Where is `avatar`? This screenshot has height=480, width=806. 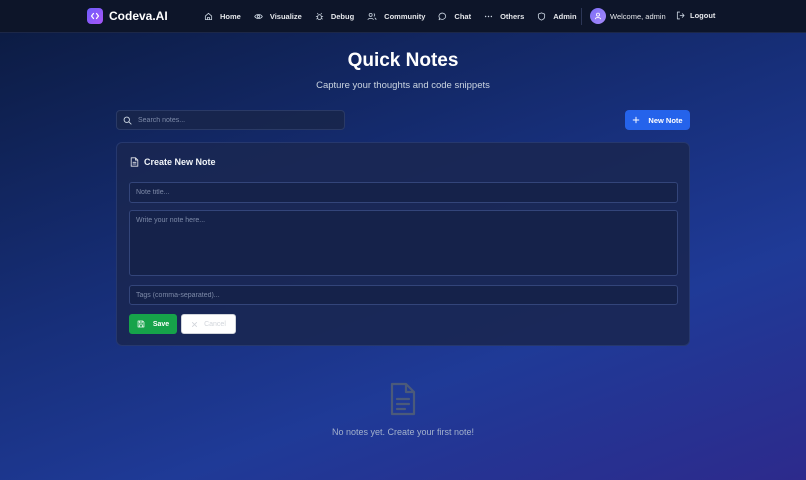
avatar is located at coordinates (598, 16).